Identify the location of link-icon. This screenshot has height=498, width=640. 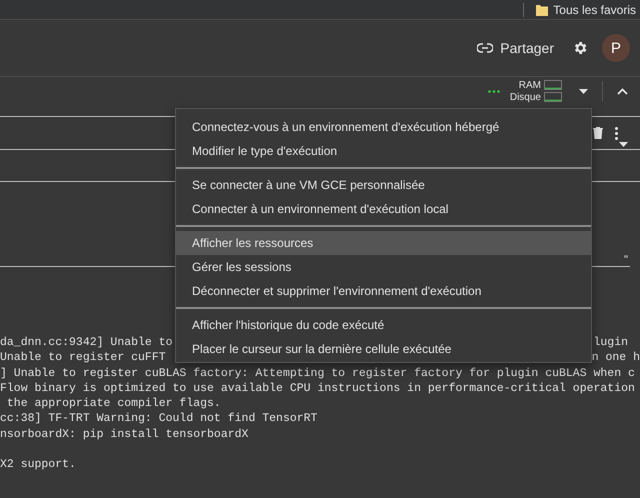
(485, 48).